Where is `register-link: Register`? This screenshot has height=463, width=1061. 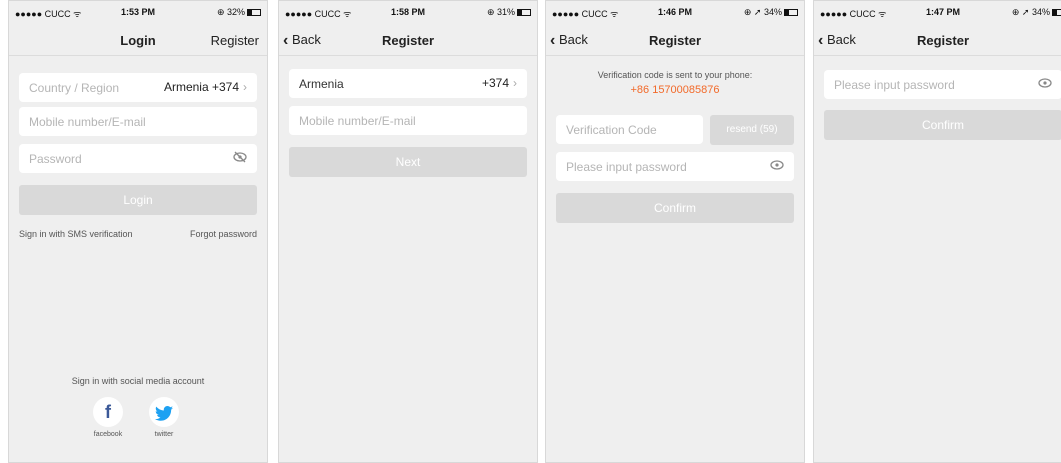
register-link: Register is located at coordinates (235, 40).